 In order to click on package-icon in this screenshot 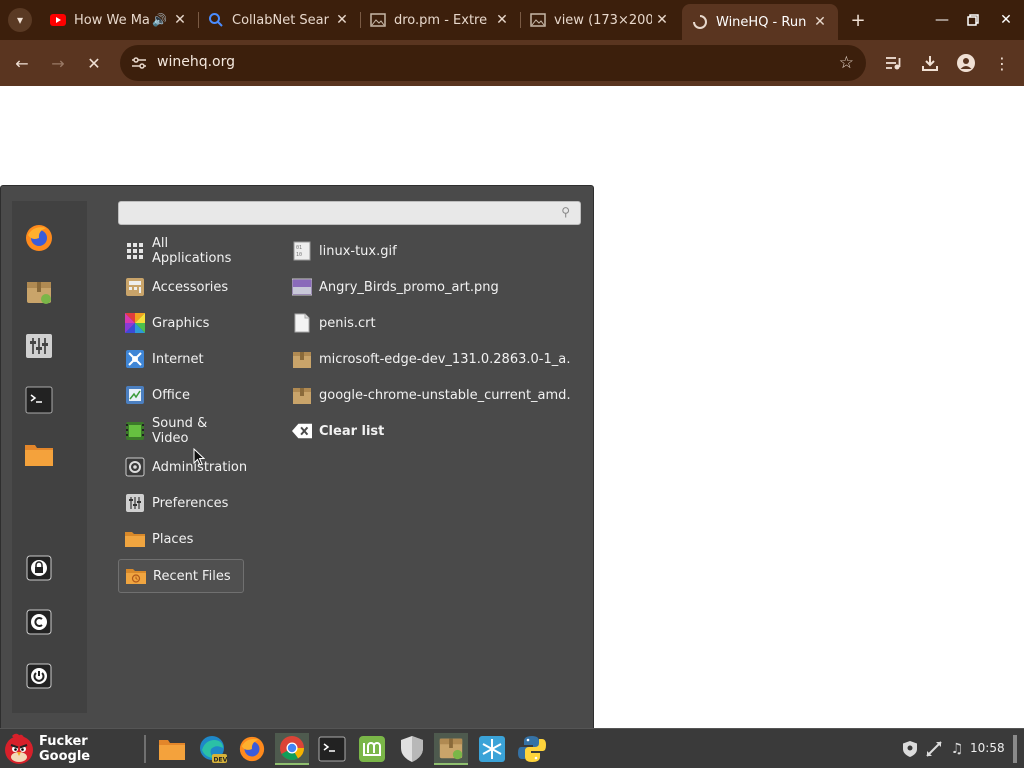, I will do `click(302, 395)`.